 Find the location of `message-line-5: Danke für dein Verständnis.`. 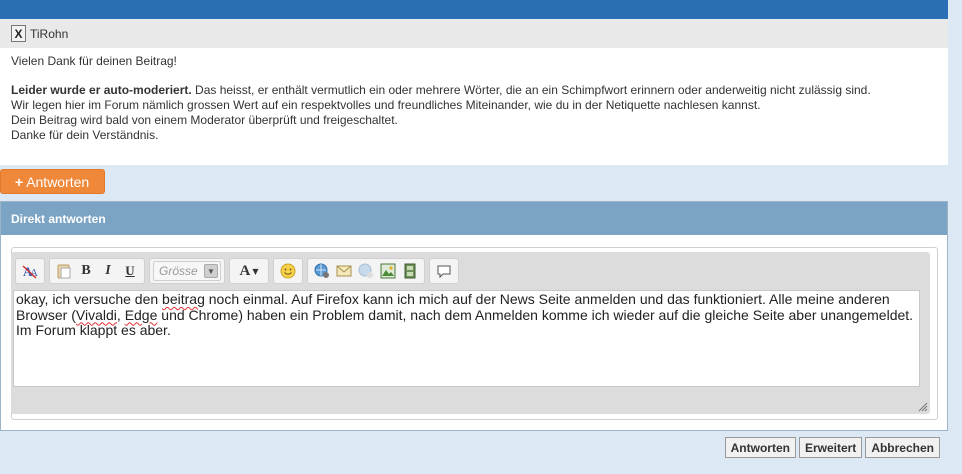

message-line-5: Danke für dein Verständnis. is located at coordinates (85, 135).